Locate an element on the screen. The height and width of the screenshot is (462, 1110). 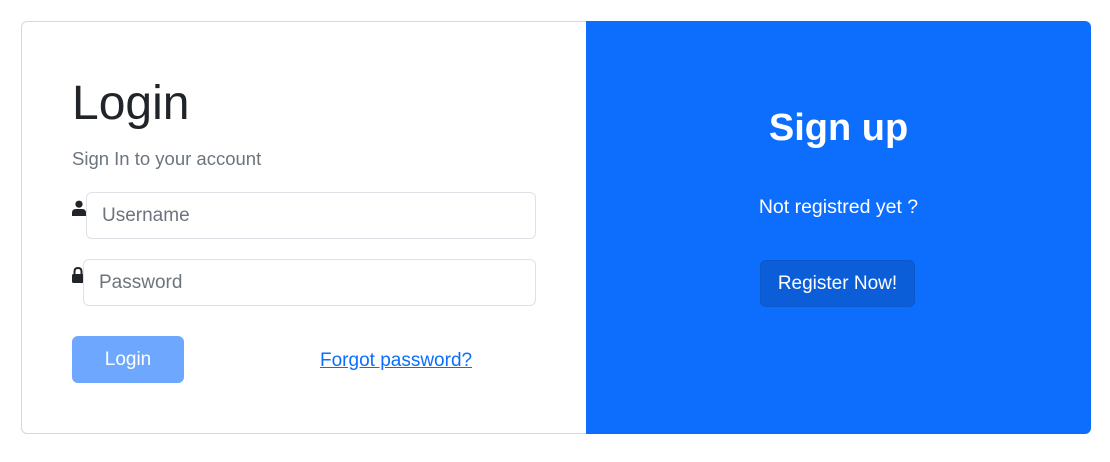
user-icon is located at coordinates (79, 208).